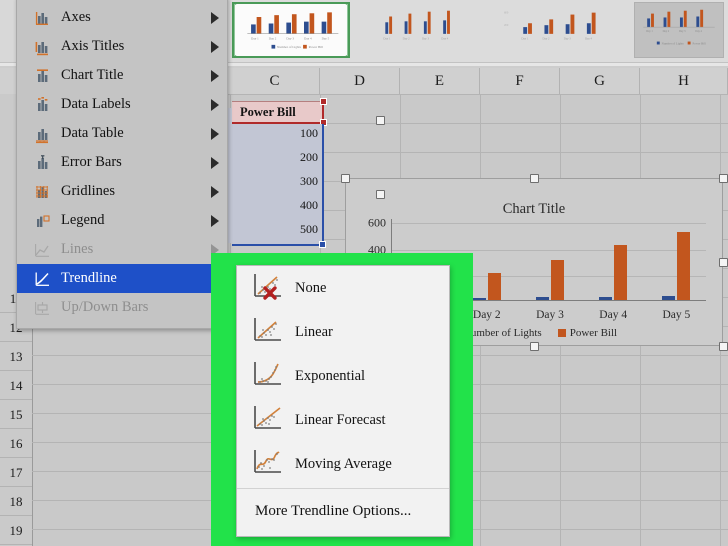 The image size is (728, 546). Describe the element at coordinates (275, 205) in the screenshot. I see `power-bill-cell: 400` at that location.